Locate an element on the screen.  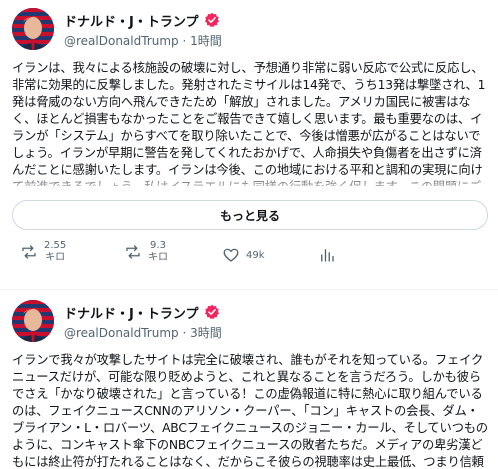
action-bar: 2.55 キロ 9.3 キロ 49k is located at coordinates (249, 258).